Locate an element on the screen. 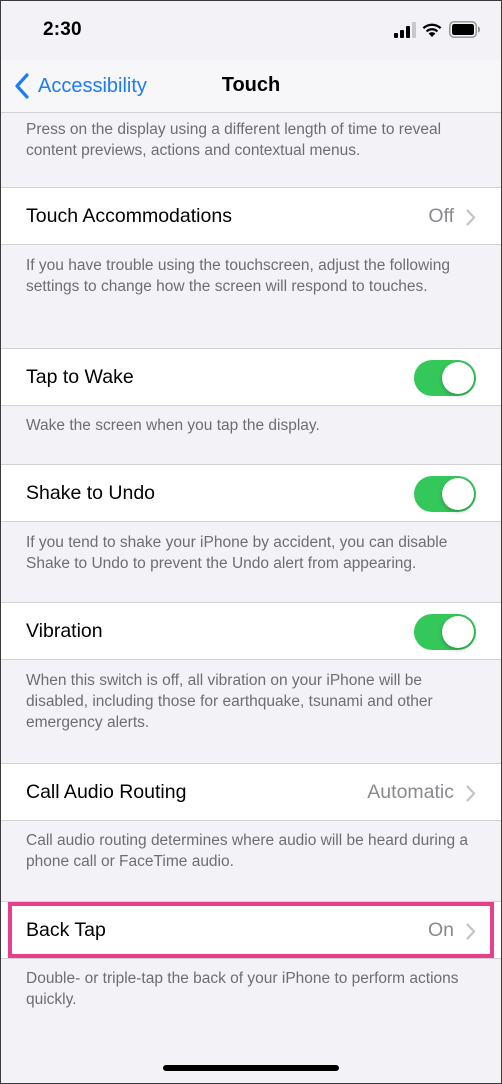  wifi-icon is located at coordinates (432, 30).